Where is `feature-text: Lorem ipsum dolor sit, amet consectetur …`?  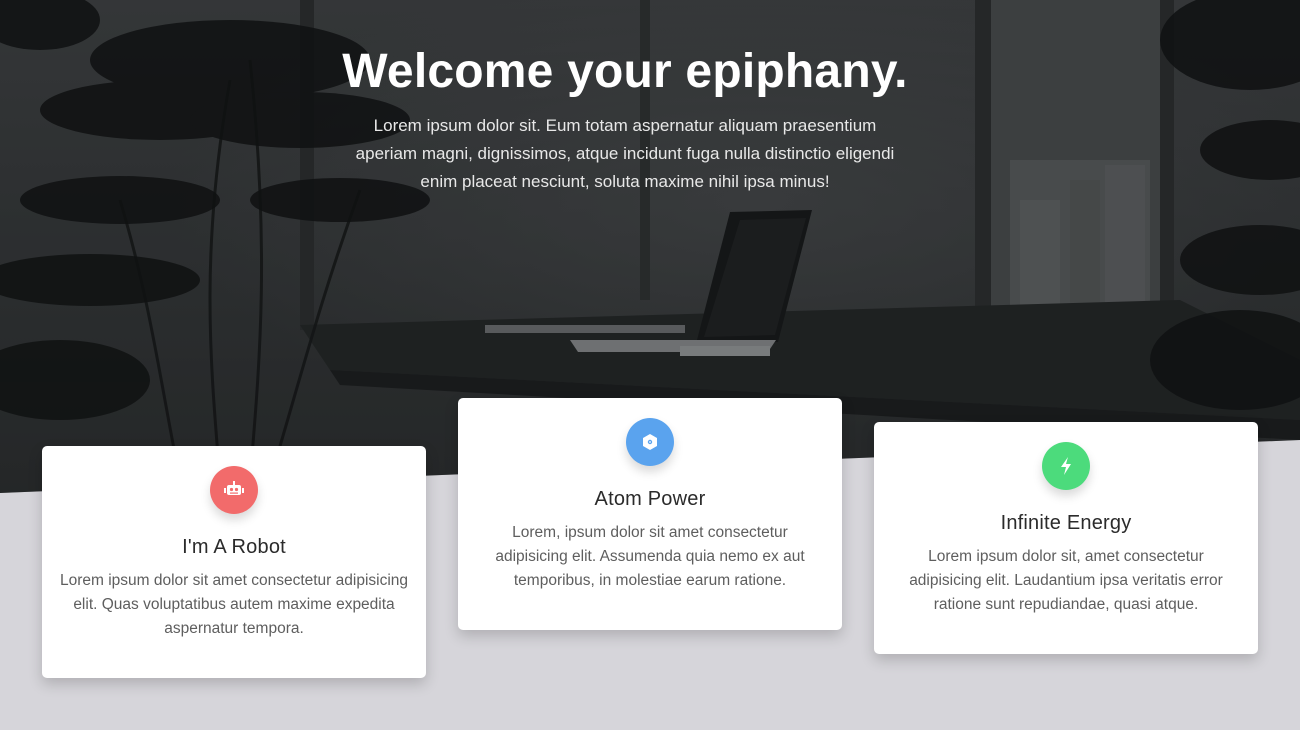
feature-text: Lorem ipsum dolor sit, amet consectetur … is located at coordinates (1066, 580).